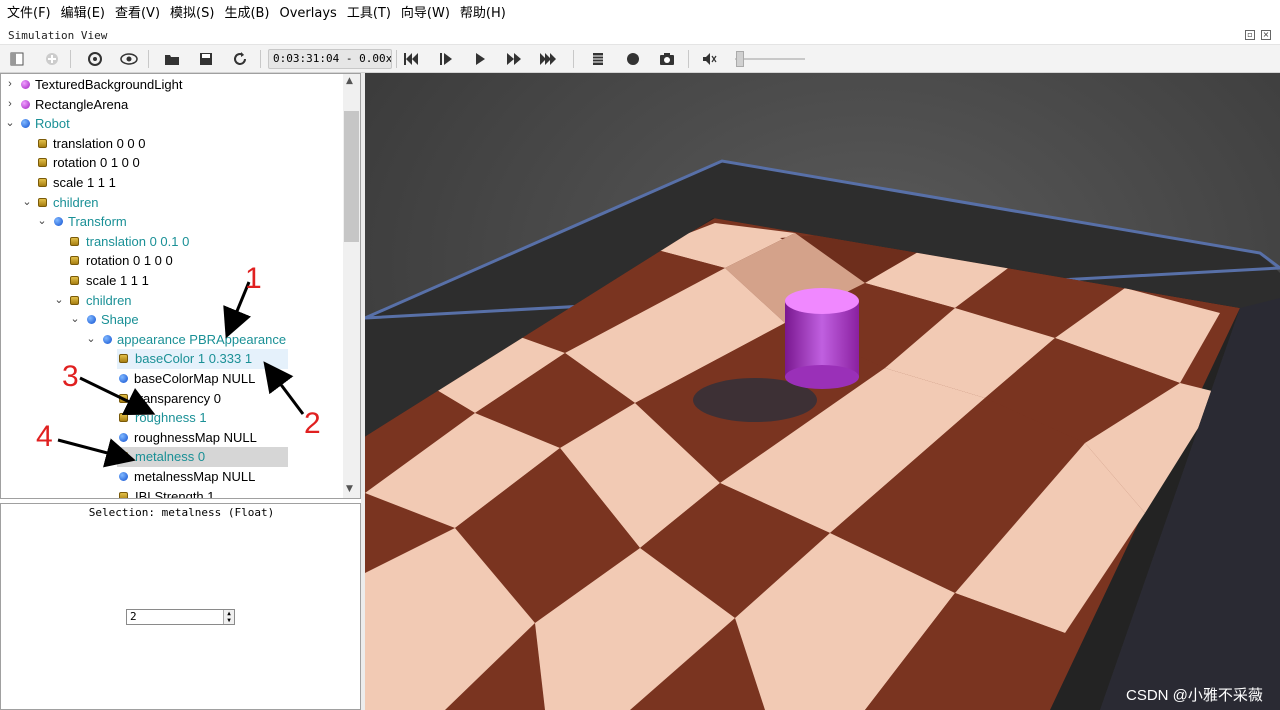 This screenshot has width=1280, height=710. What do you see at coordinates (172, 379) in the screenshot?
I see `tree-row-field: baseColorMap NULL` at bounding box center [172, 379].